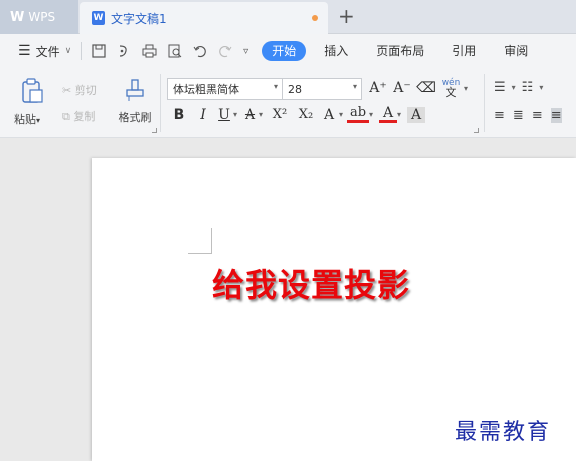  What do you see at coordinates (306, 114) in the screenshot?
I see `subscript-button: X₂` at bounding box center [306, 114].